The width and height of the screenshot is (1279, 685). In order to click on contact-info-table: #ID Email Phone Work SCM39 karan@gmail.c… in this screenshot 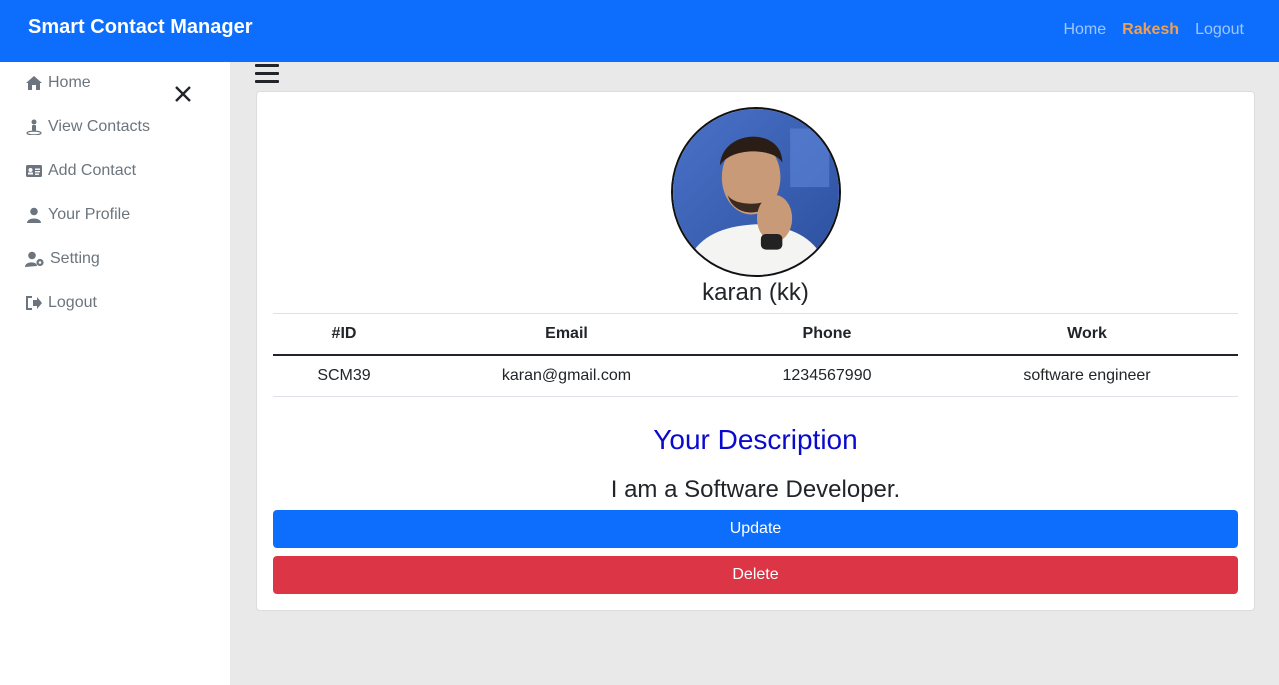, I will do `click(755, 355)`.